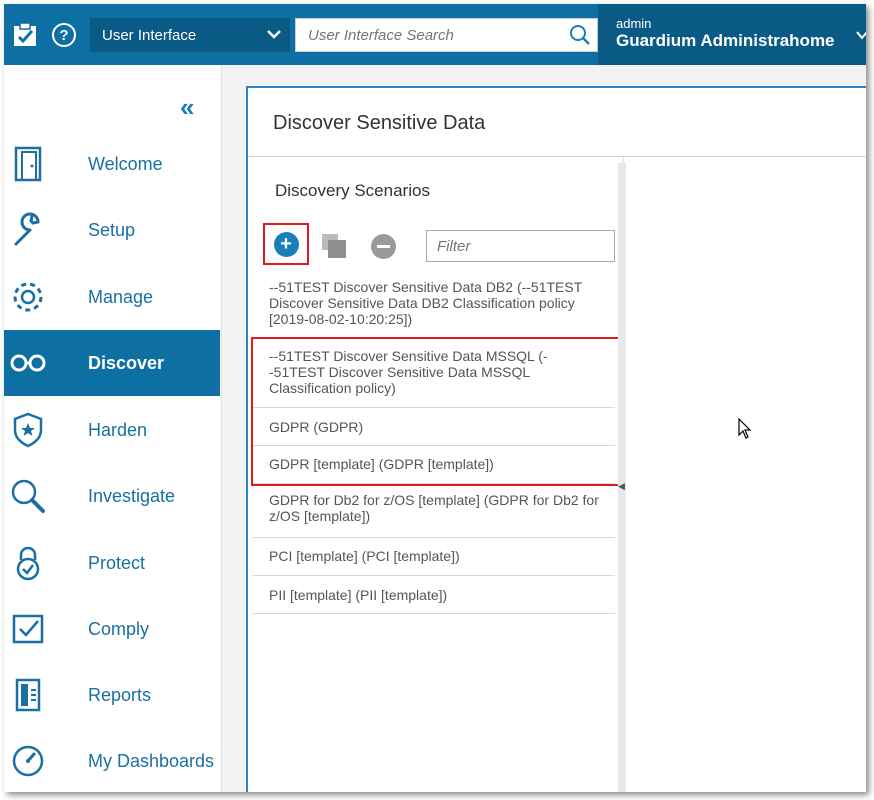  I want to click on add-scenario-highlight: +, so click(286, 244).